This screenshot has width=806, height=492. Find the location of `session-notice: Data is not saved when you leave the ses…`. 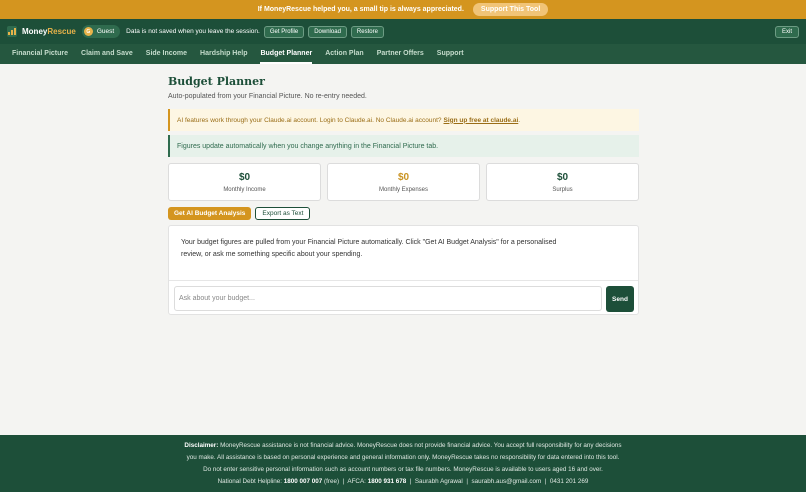

session-notice: Data is not saved when you leave the ses… is located at coordinates (193, 31).